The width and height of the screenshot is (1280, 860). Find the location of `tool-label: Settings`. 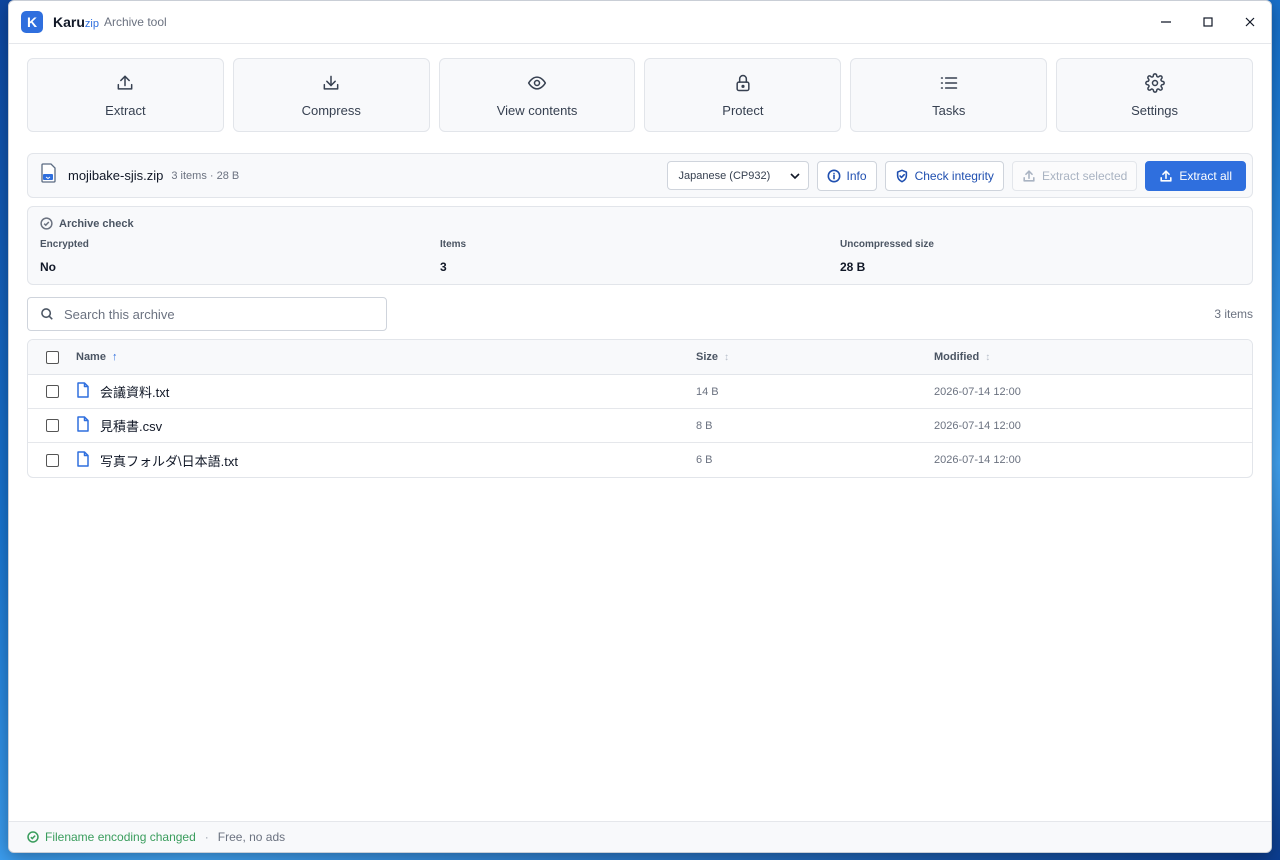

tool-label: Settings is located at coordinates (1155, 110).